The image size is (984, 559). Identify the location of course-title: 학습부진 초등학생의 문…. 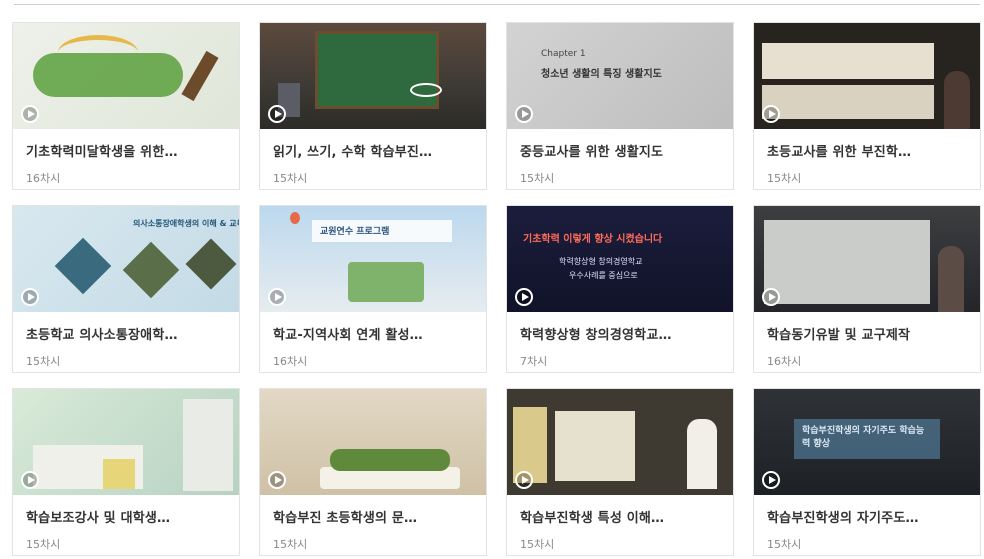
(373, 516).